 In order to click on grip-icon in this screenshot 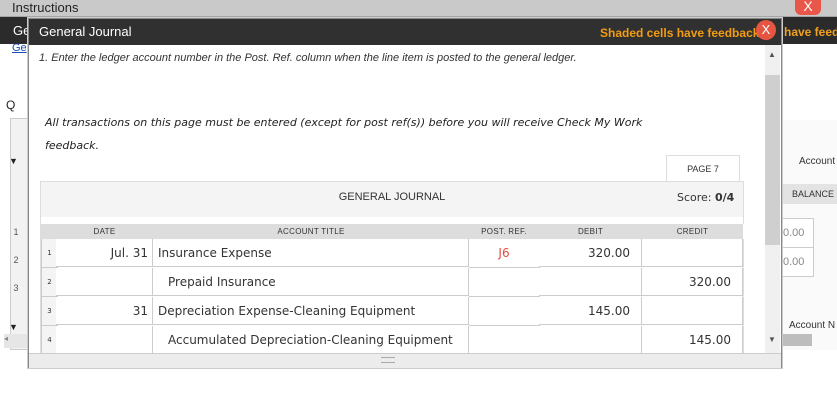, I will do `click(388, 360)`.